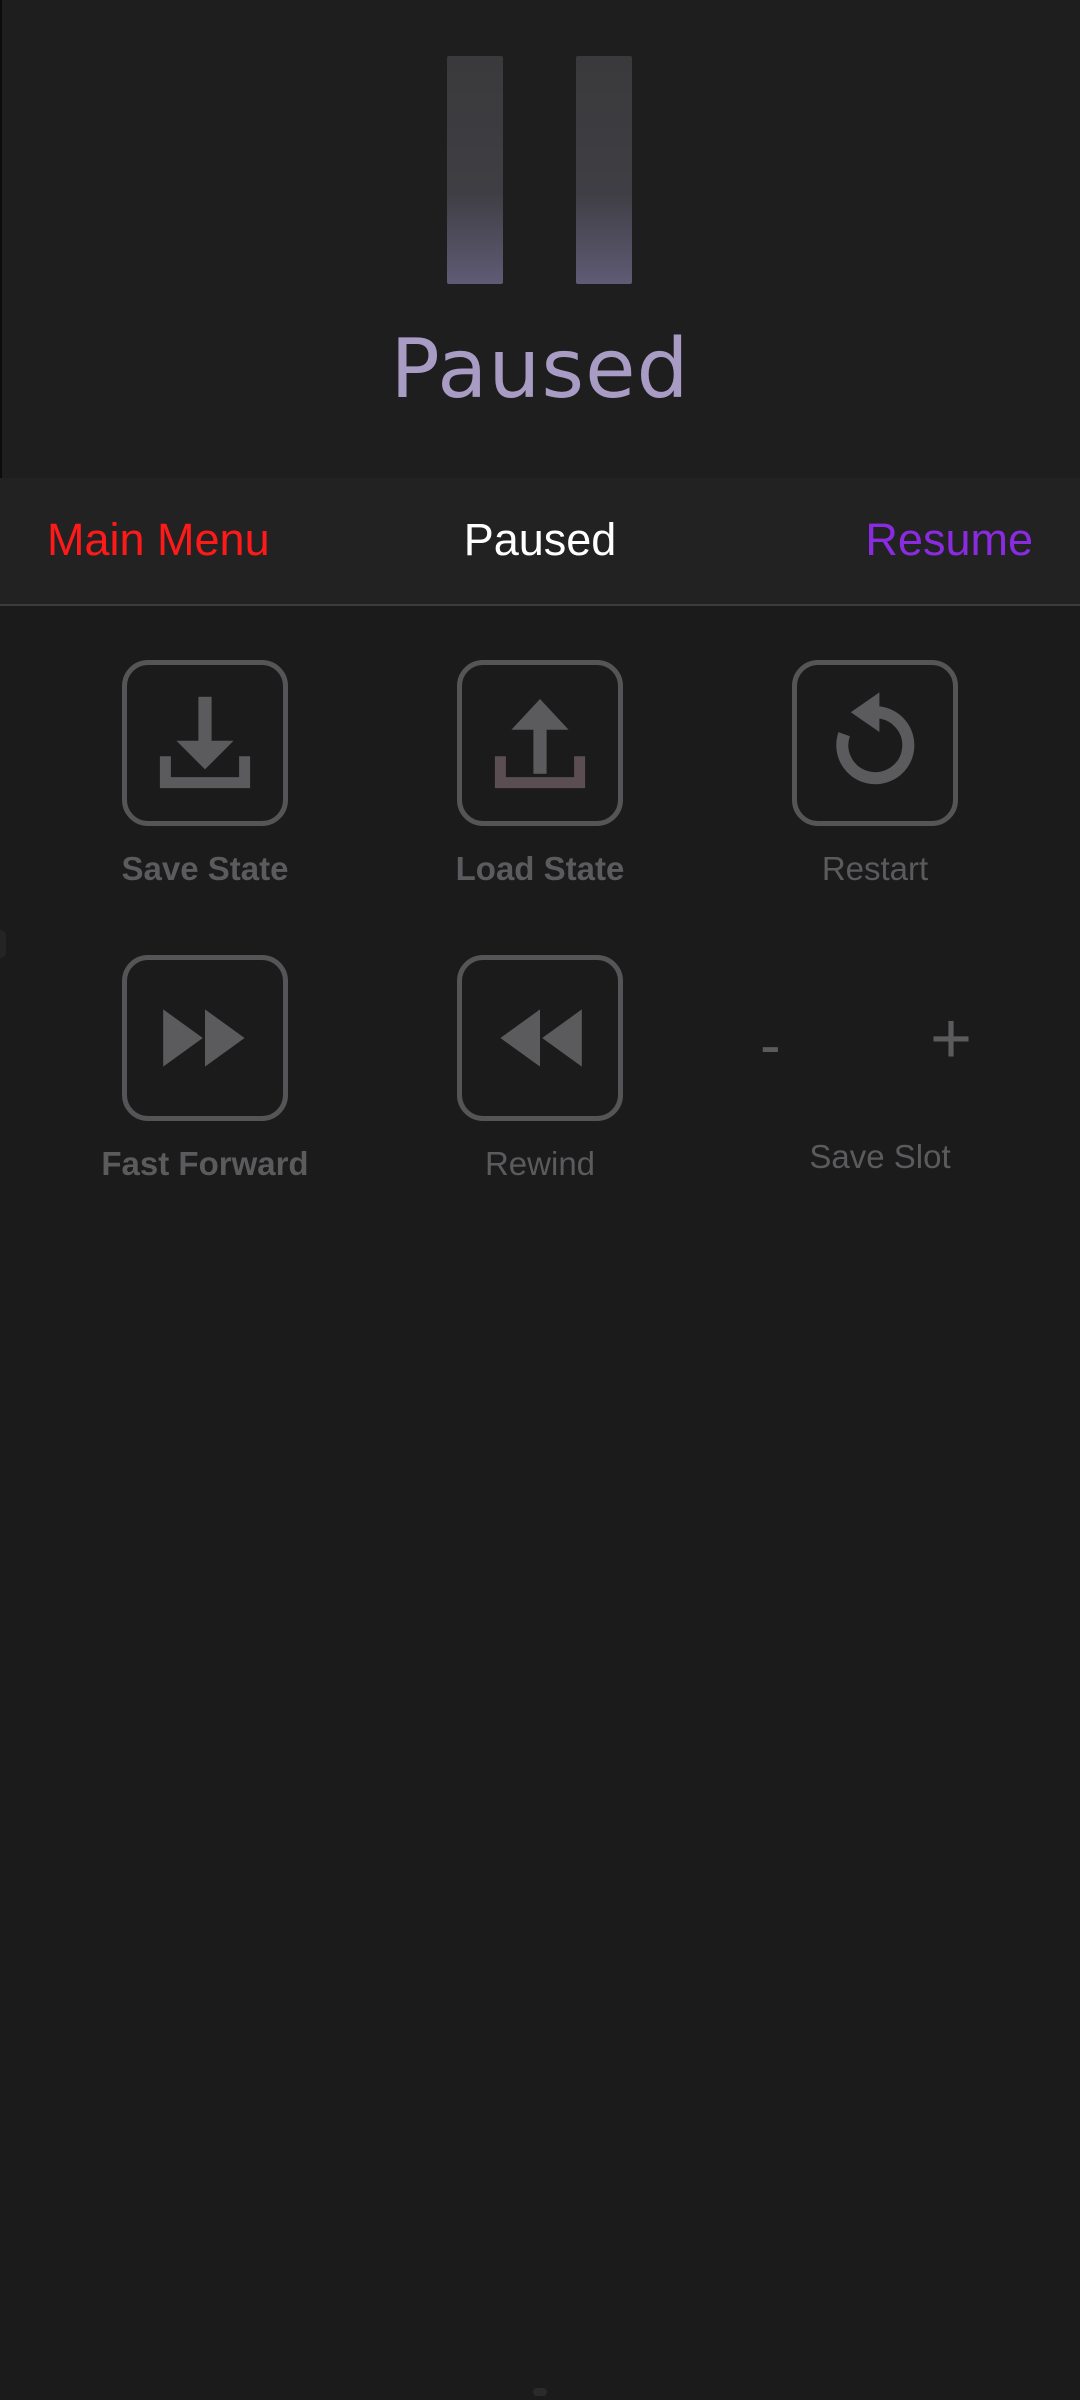 The image size is (1080, 2400). What do you see at coordinates (540, 2392) in the screenshot?
I see `home-indicator` at bounding box center [540, 2392].